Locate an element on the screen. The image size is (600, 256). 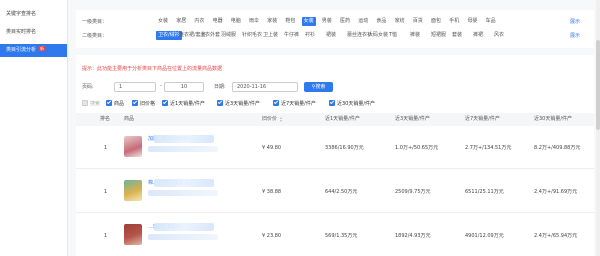
sales-1day-cell: 569/1.35万元 is located at coordinates (341, 236).